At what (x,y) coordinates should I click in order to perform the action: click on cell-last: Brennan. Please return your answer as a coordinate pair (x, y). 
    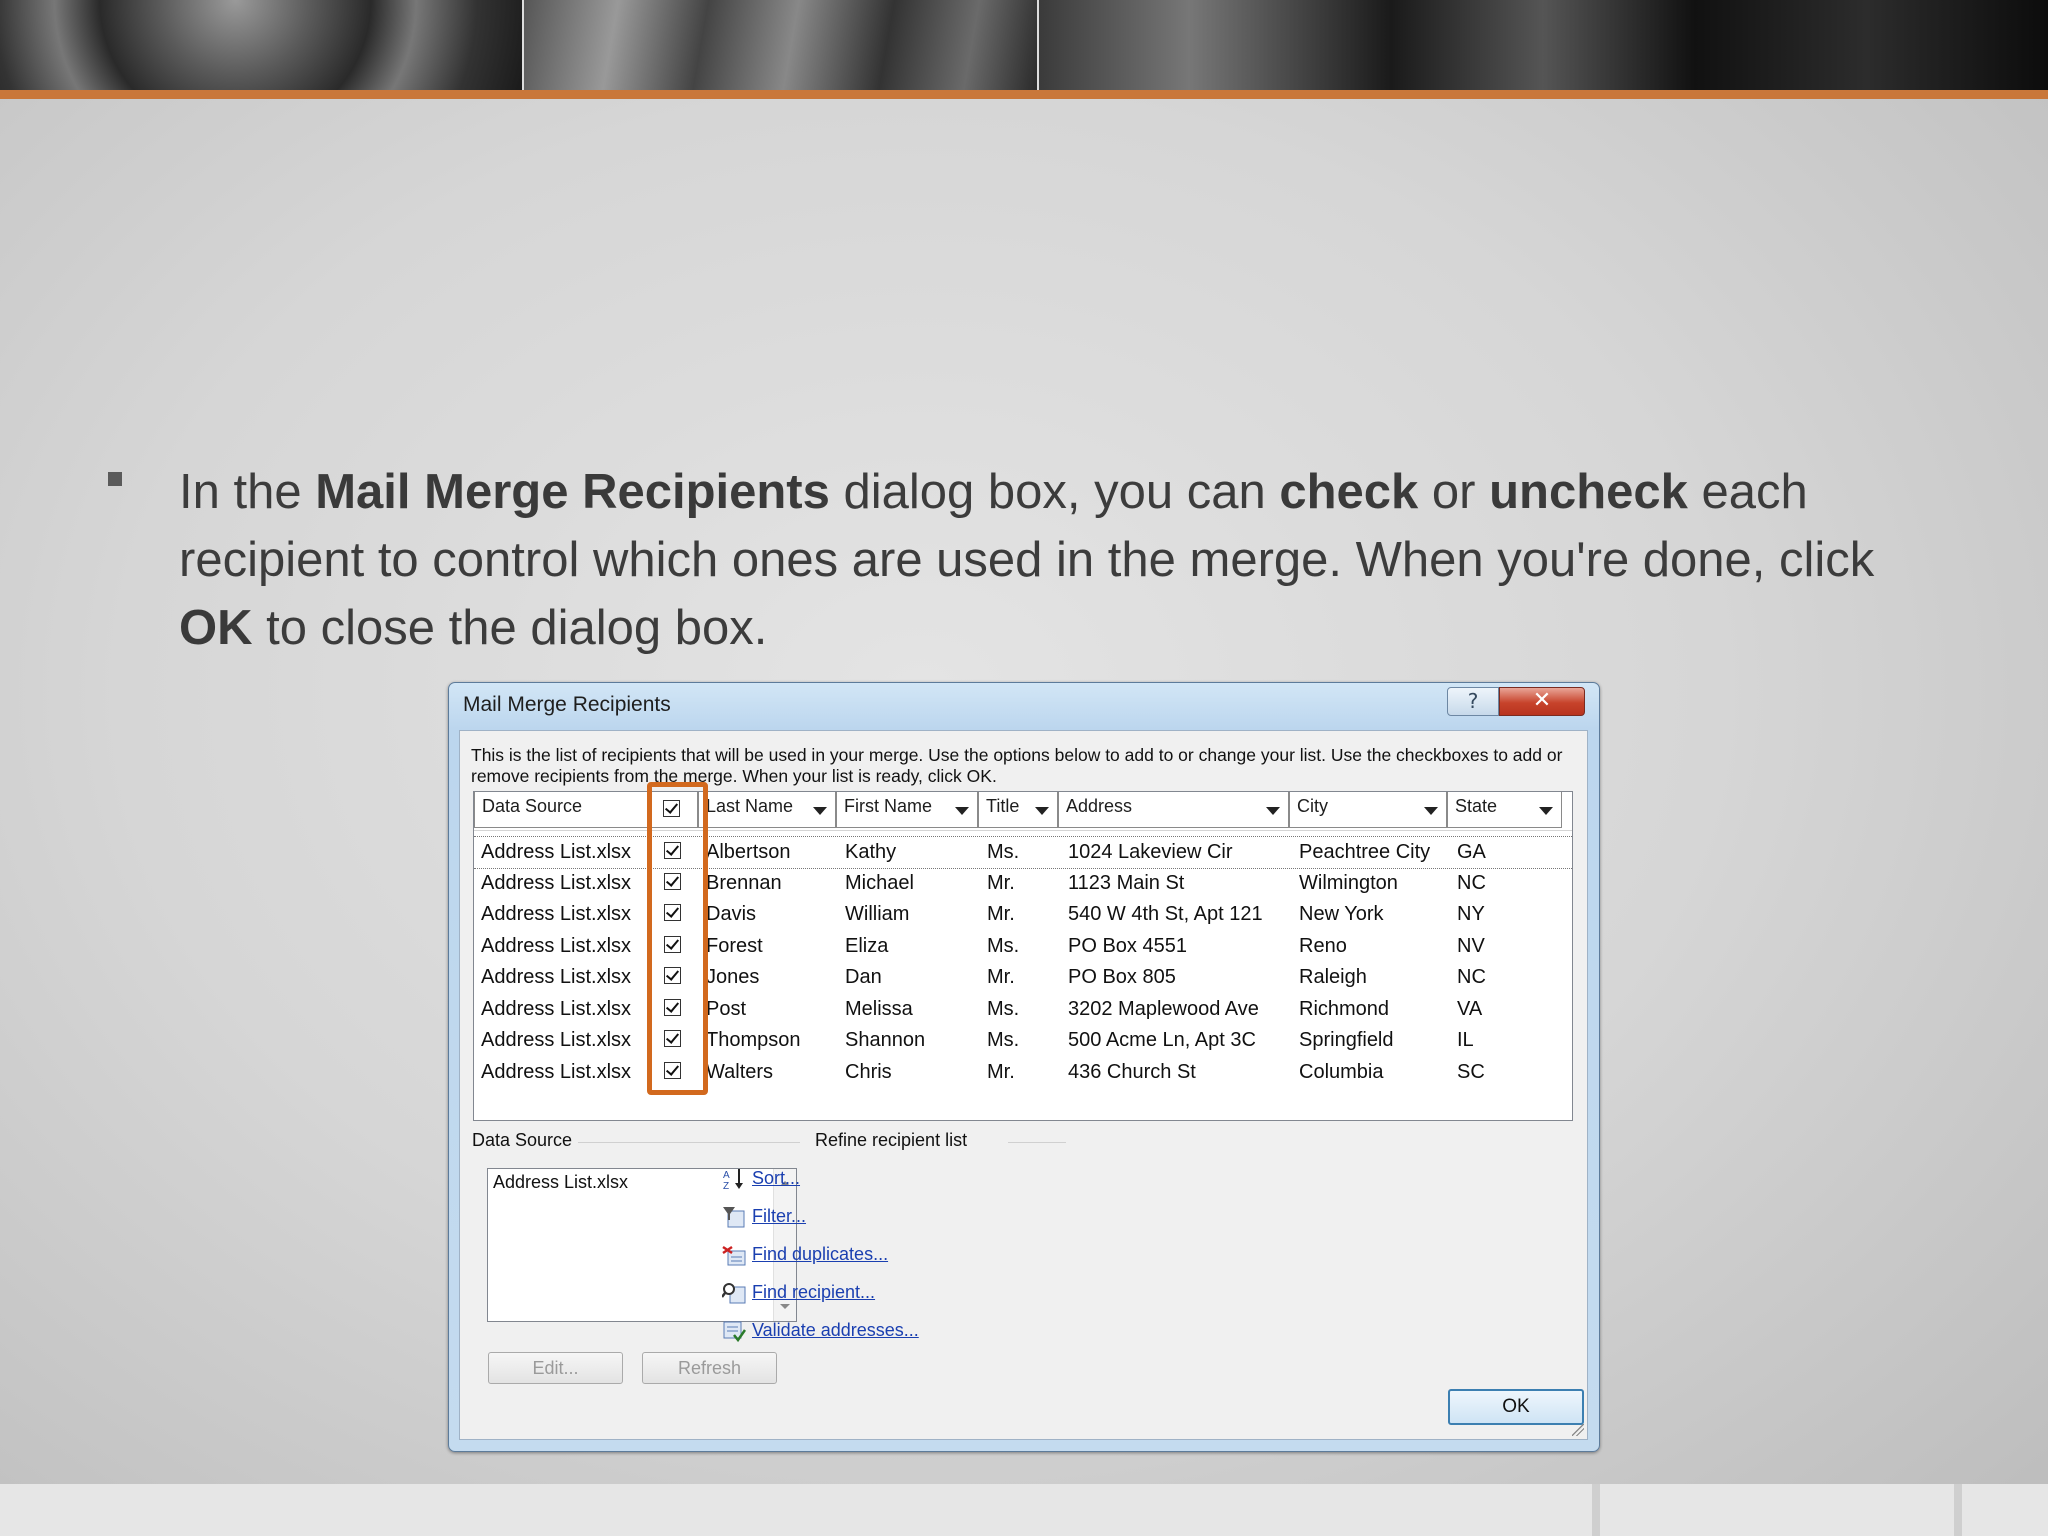
    Looking at the image, I should click on (744, 882).